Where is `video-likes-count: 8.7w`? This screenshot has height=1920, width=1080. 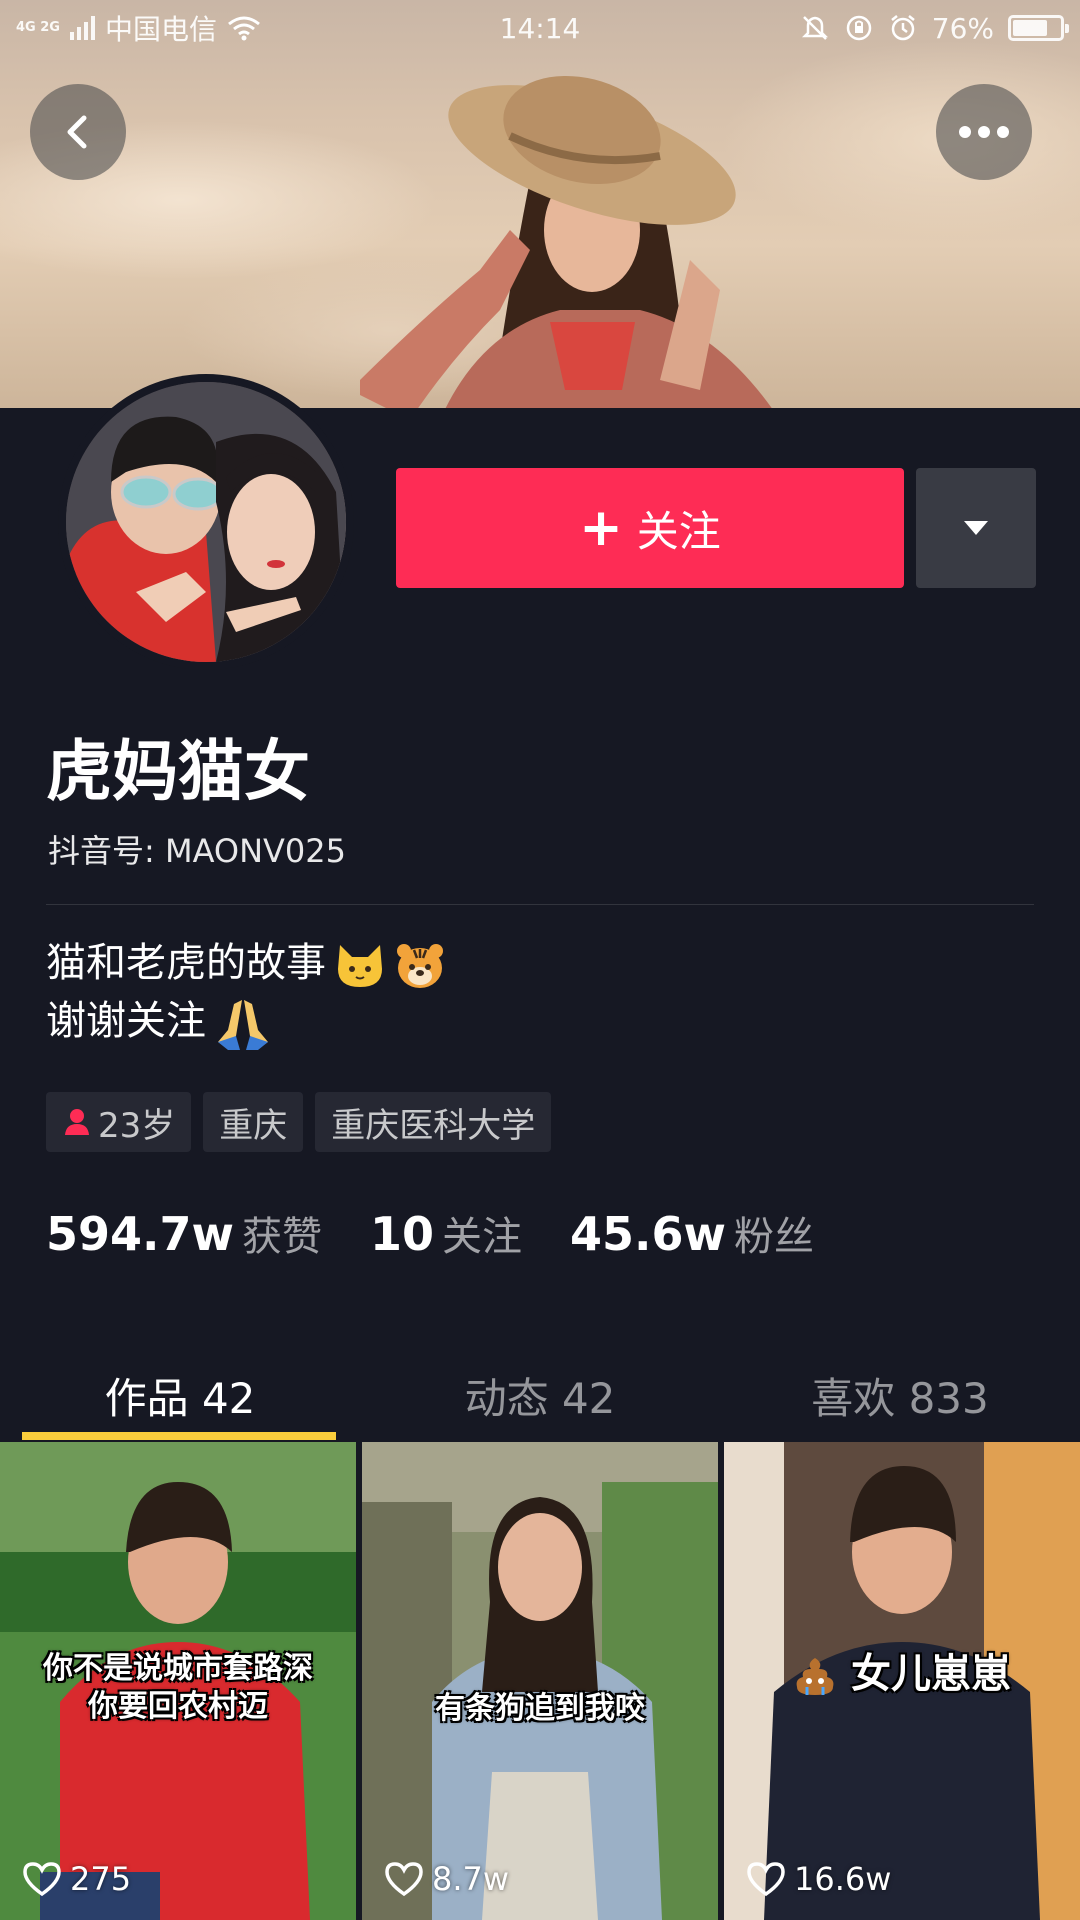 video-likes-count: 8.7w is located at coordinates (471, 1879).